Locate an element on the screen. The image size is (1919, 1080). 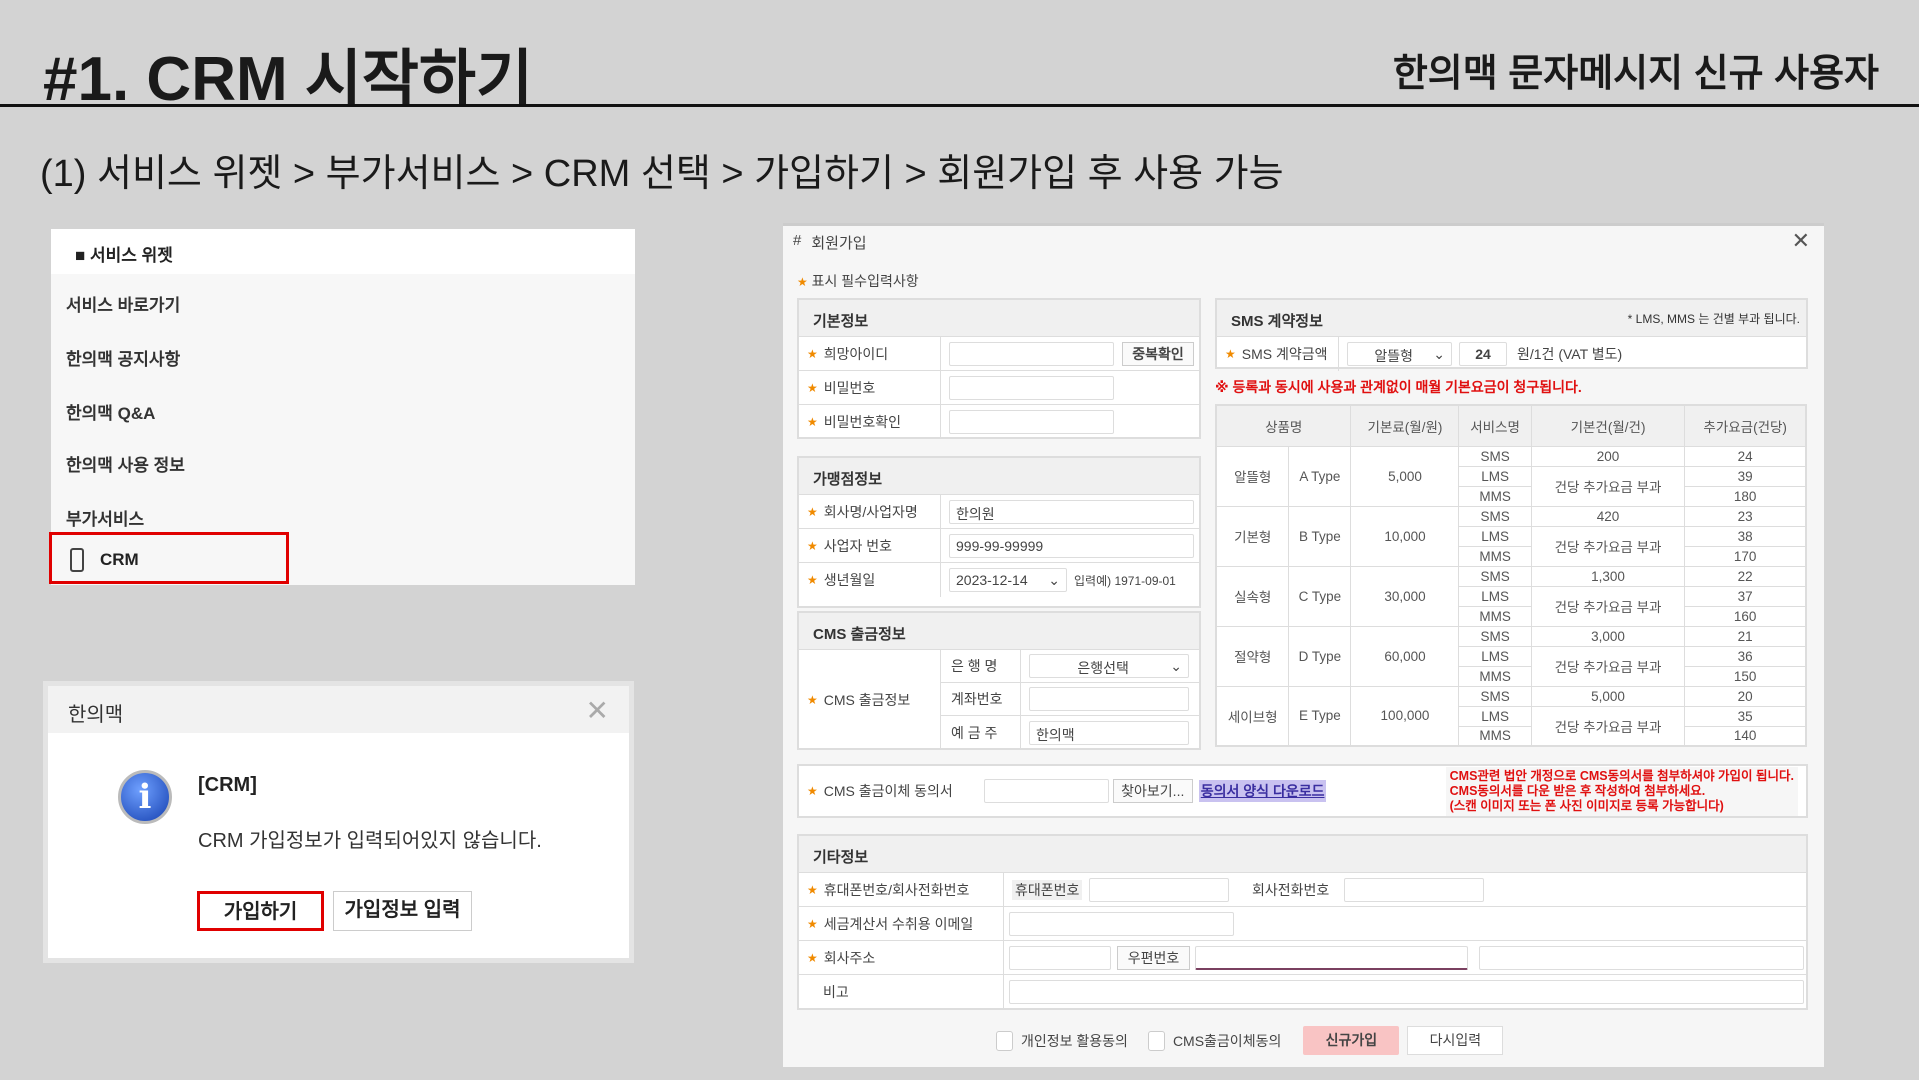
form-titlebar: # 회원가입 is located at coordinates (830, 242).